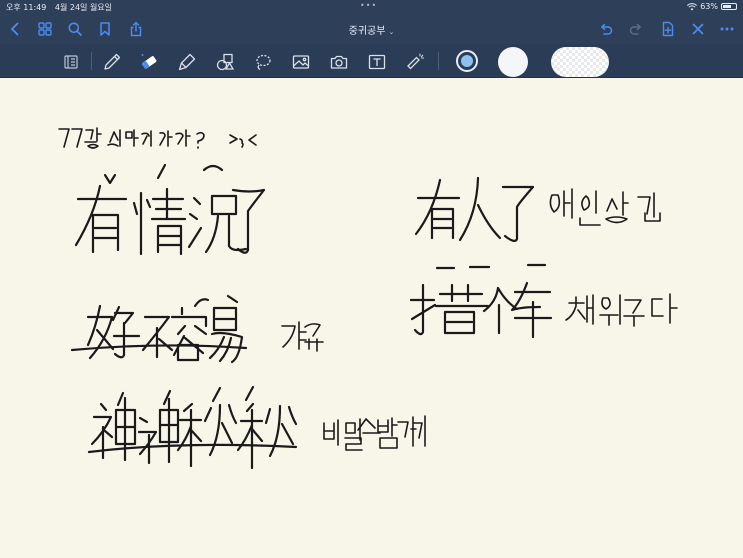 Image resolution: width=743 pixels, height=558 pixels. What do you see at coordinates (15, 29) in the screenshot?
I see `chevron-left-icon` at bounding box center [15, 29].